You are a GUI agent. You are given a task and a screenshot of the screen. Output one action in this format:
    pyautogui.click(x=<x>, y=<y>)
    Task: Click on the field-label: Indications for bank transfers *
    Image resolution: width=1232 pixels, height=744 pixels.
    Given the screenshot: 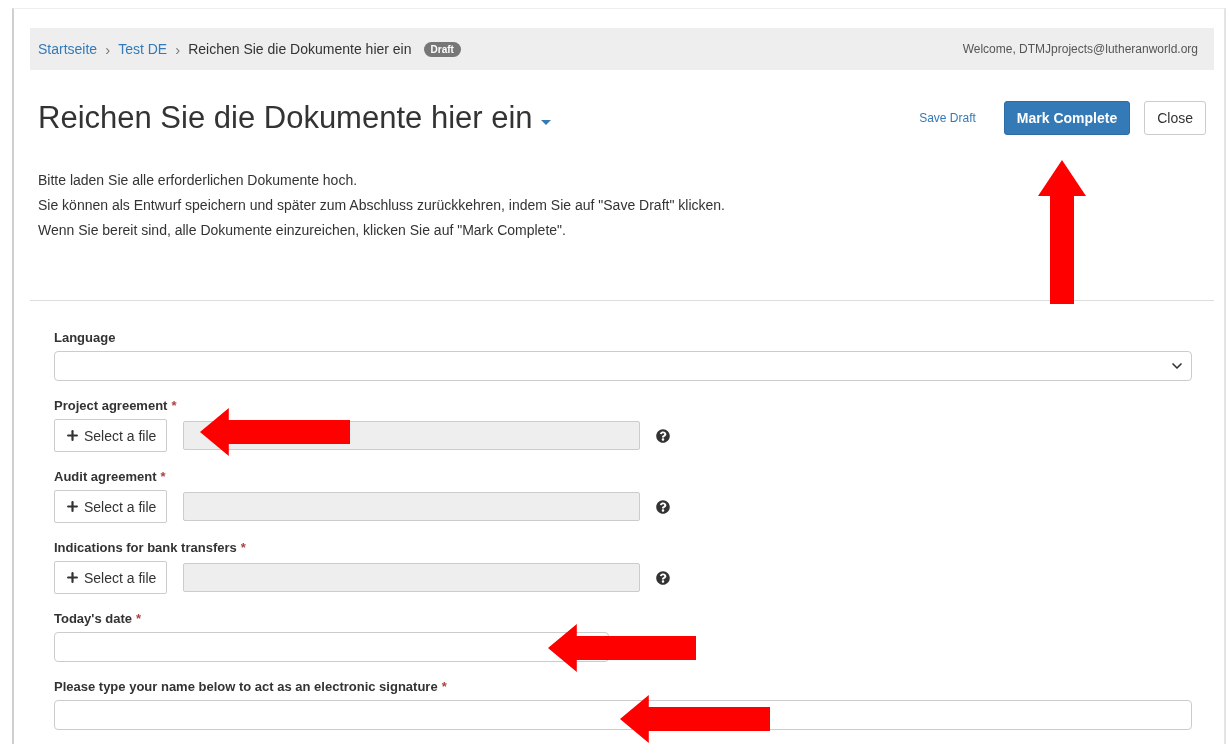 What is the action you would take?
    pyautogui.click(x=150, y=547)
    